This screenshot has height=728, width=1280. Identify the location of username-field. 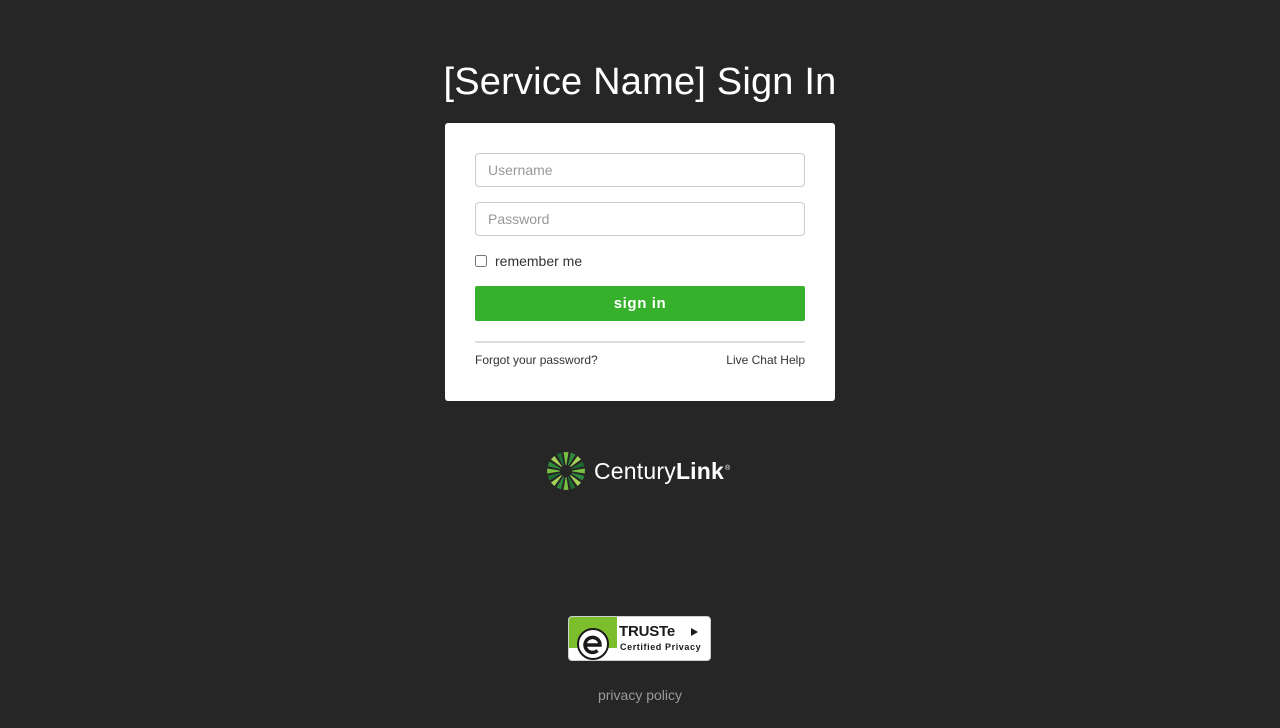
(640, 170).